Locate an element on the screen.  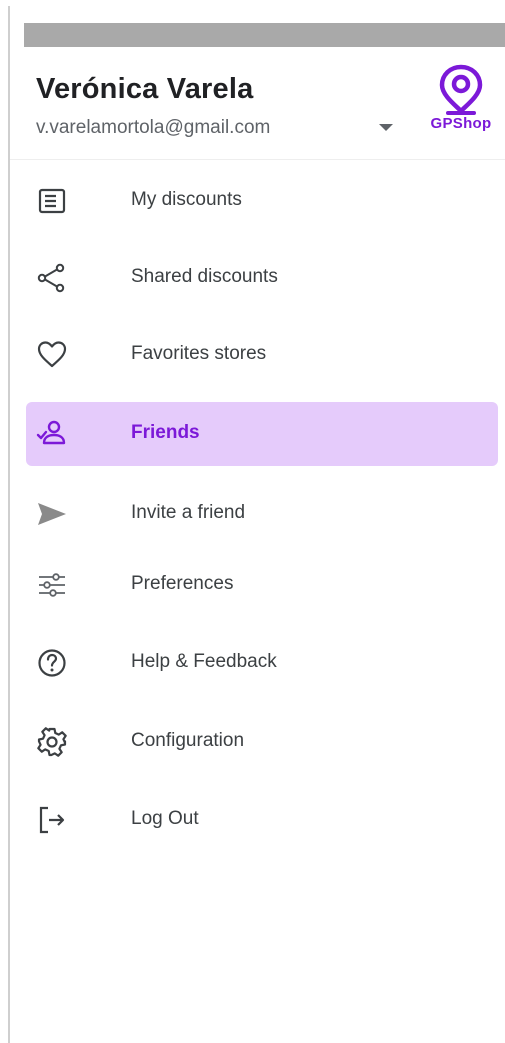
logo-text: GPShop is located at coordinates (461, 123).